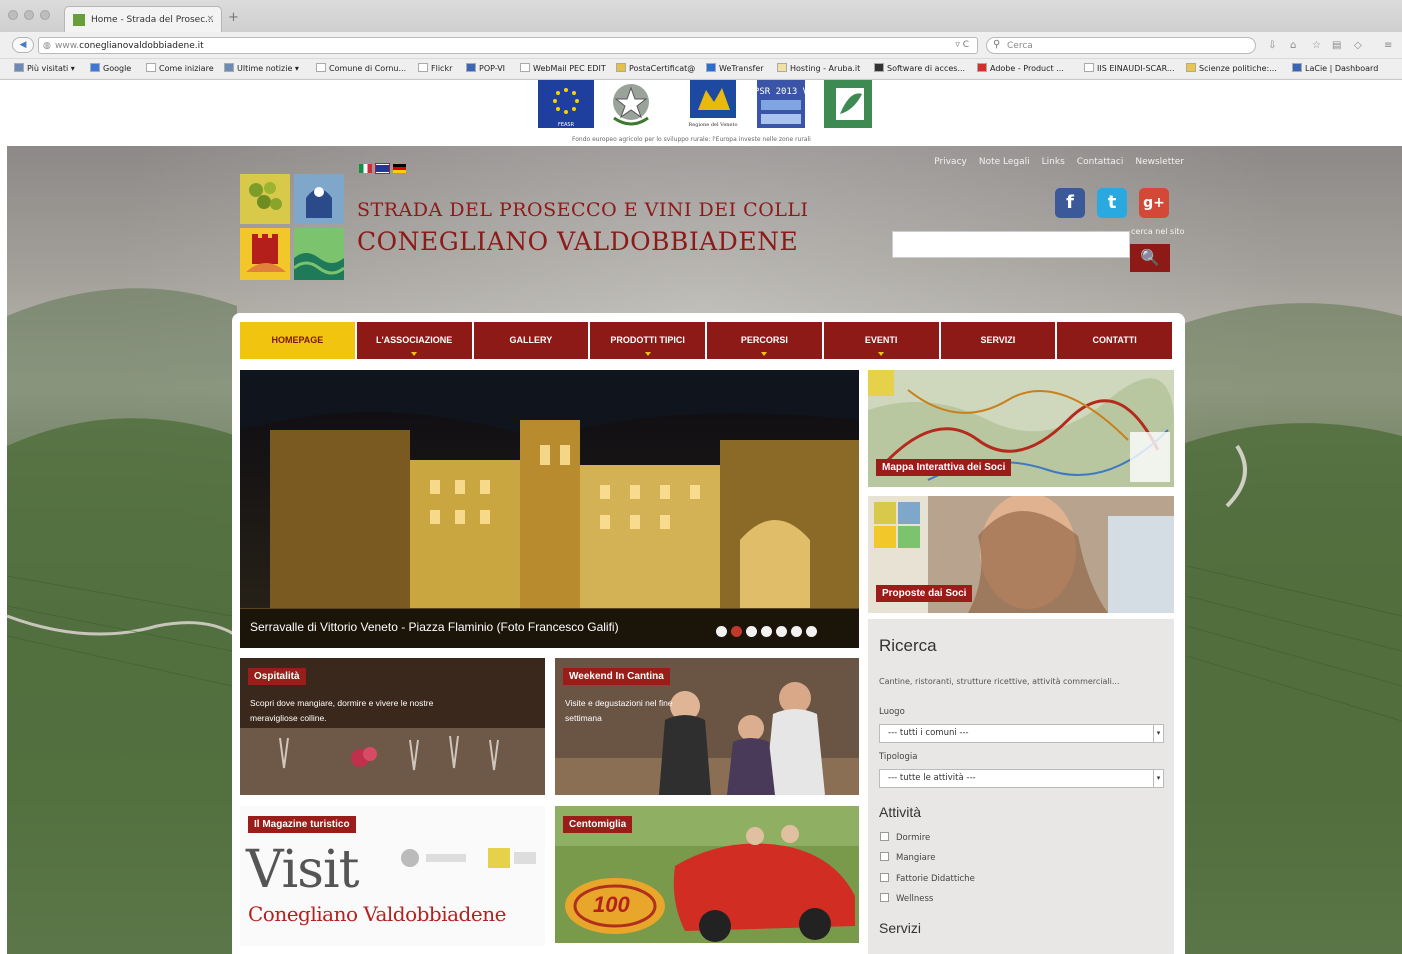 This screenshot has width=1402, height=954. What do you see at coordinates (764, 340) in the screenshot?
I see `nav-percorsi: PERCORSI` at bounding box center [764, 340].